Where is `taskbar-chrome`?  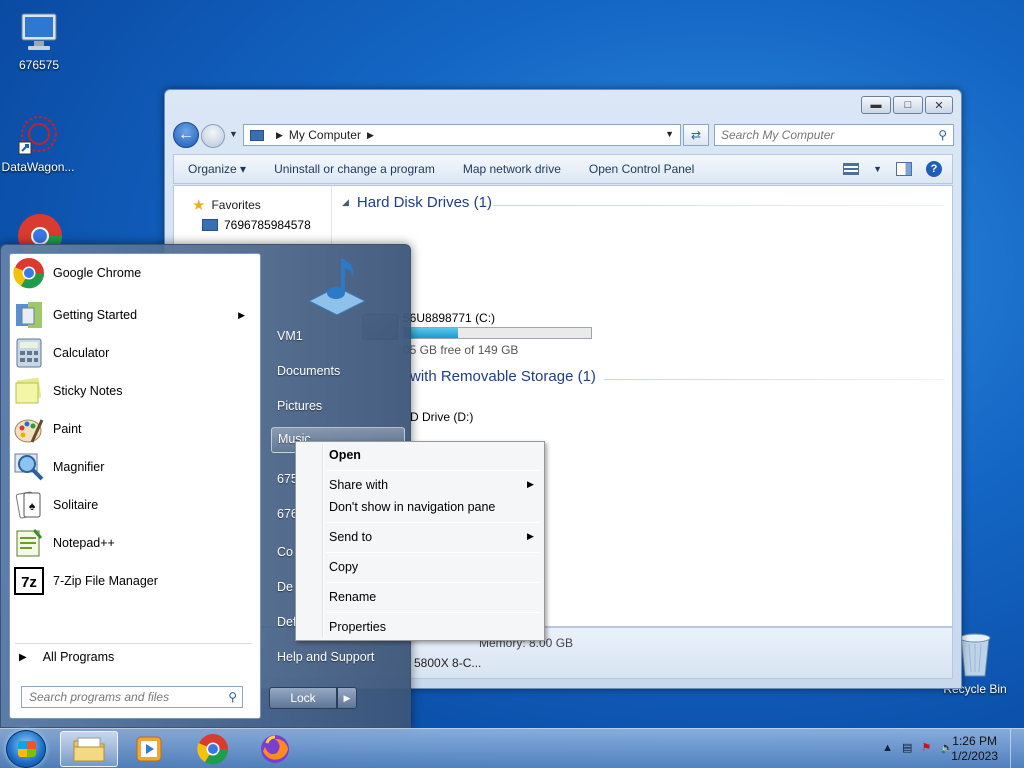 taskbar-chrome is located at coordinates (213, 749).